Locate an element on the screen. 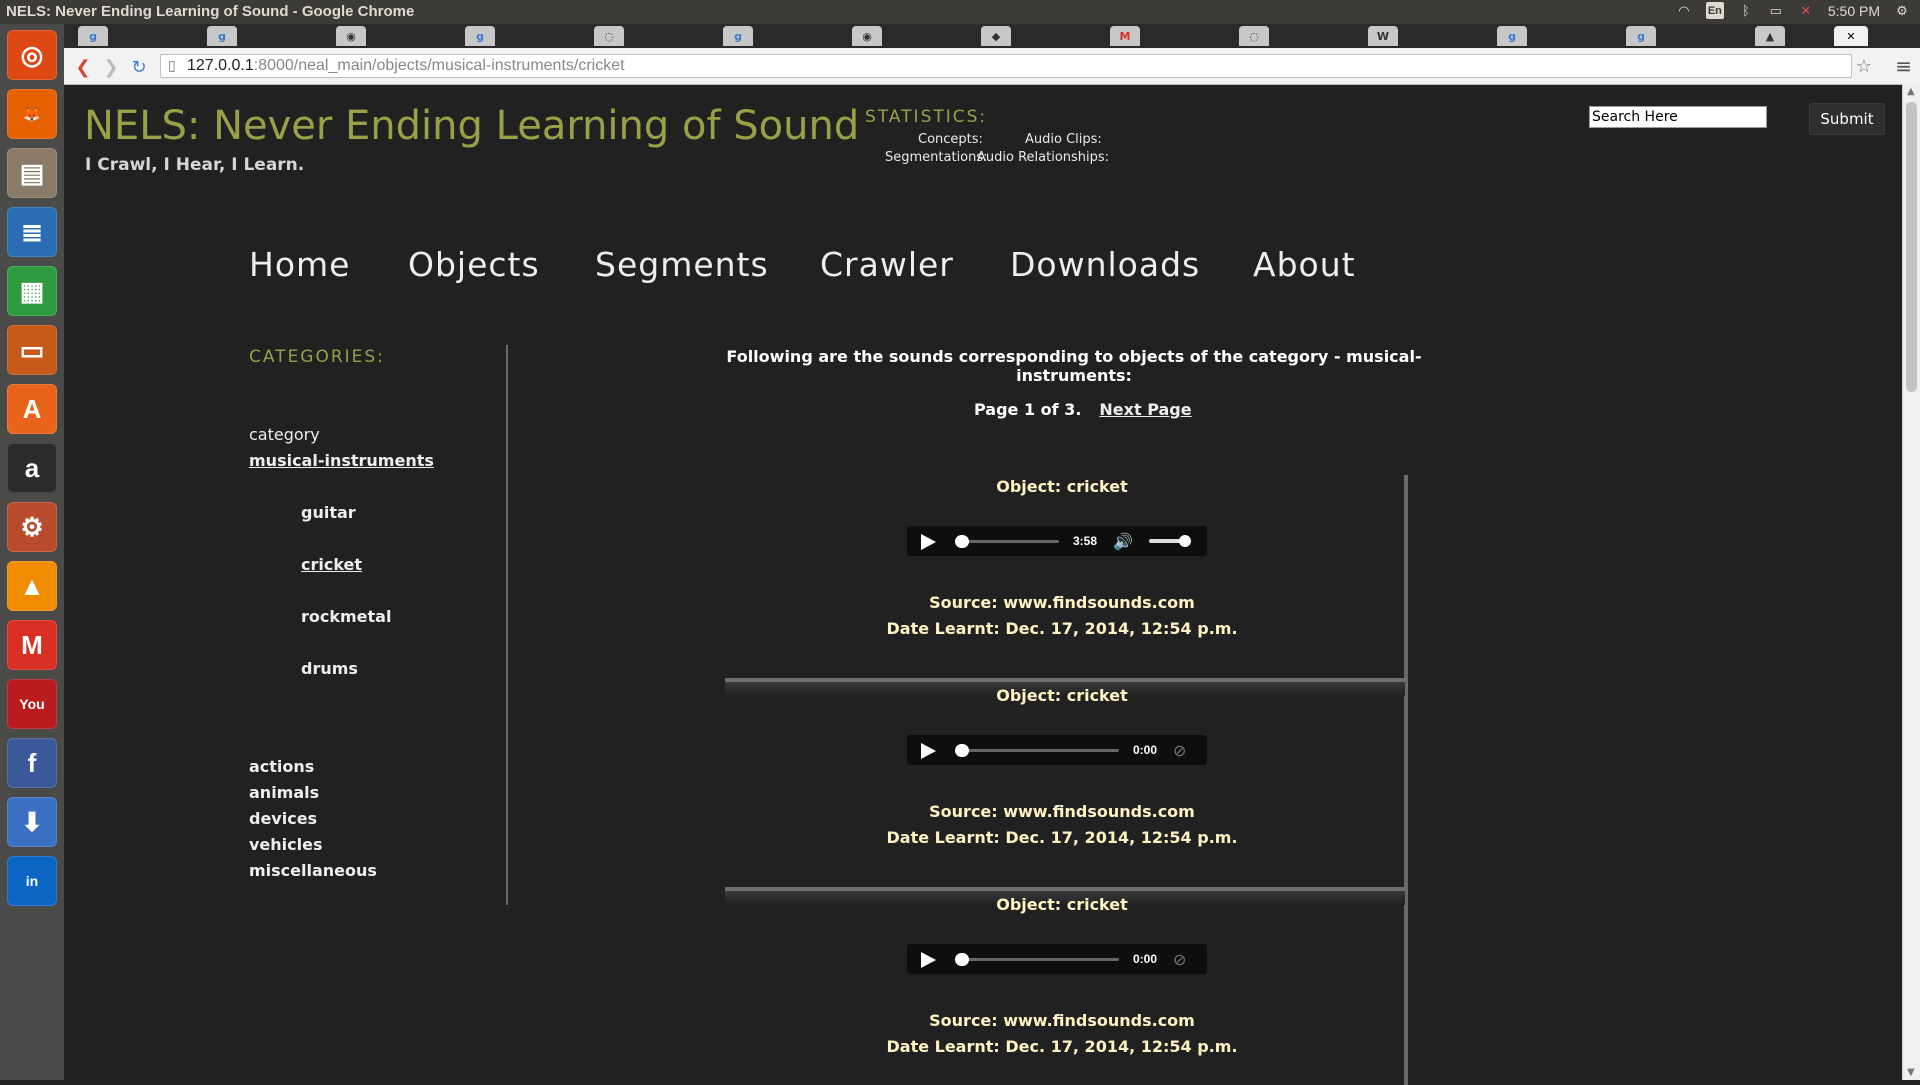  youtube-icon: You is located at coordinates (32, 704).